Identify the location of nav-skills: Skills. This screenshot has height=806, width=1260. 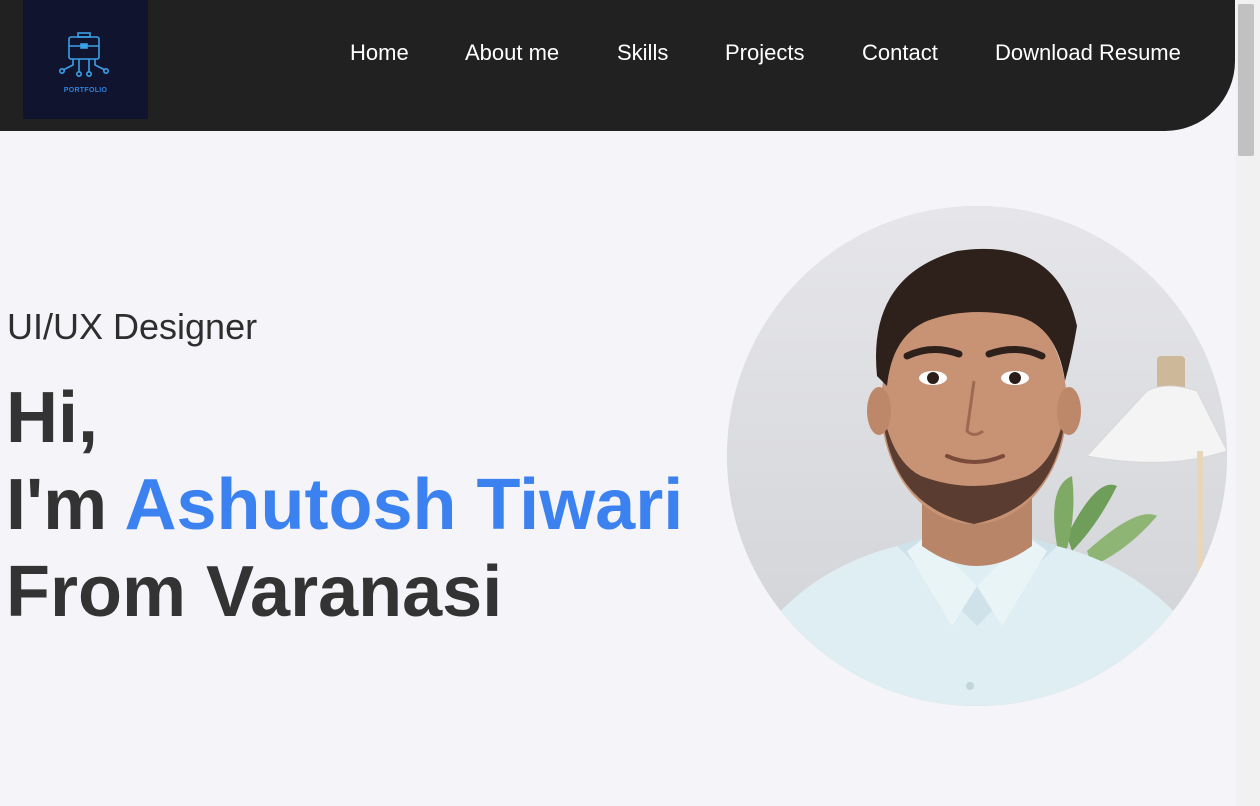
(642, 53).